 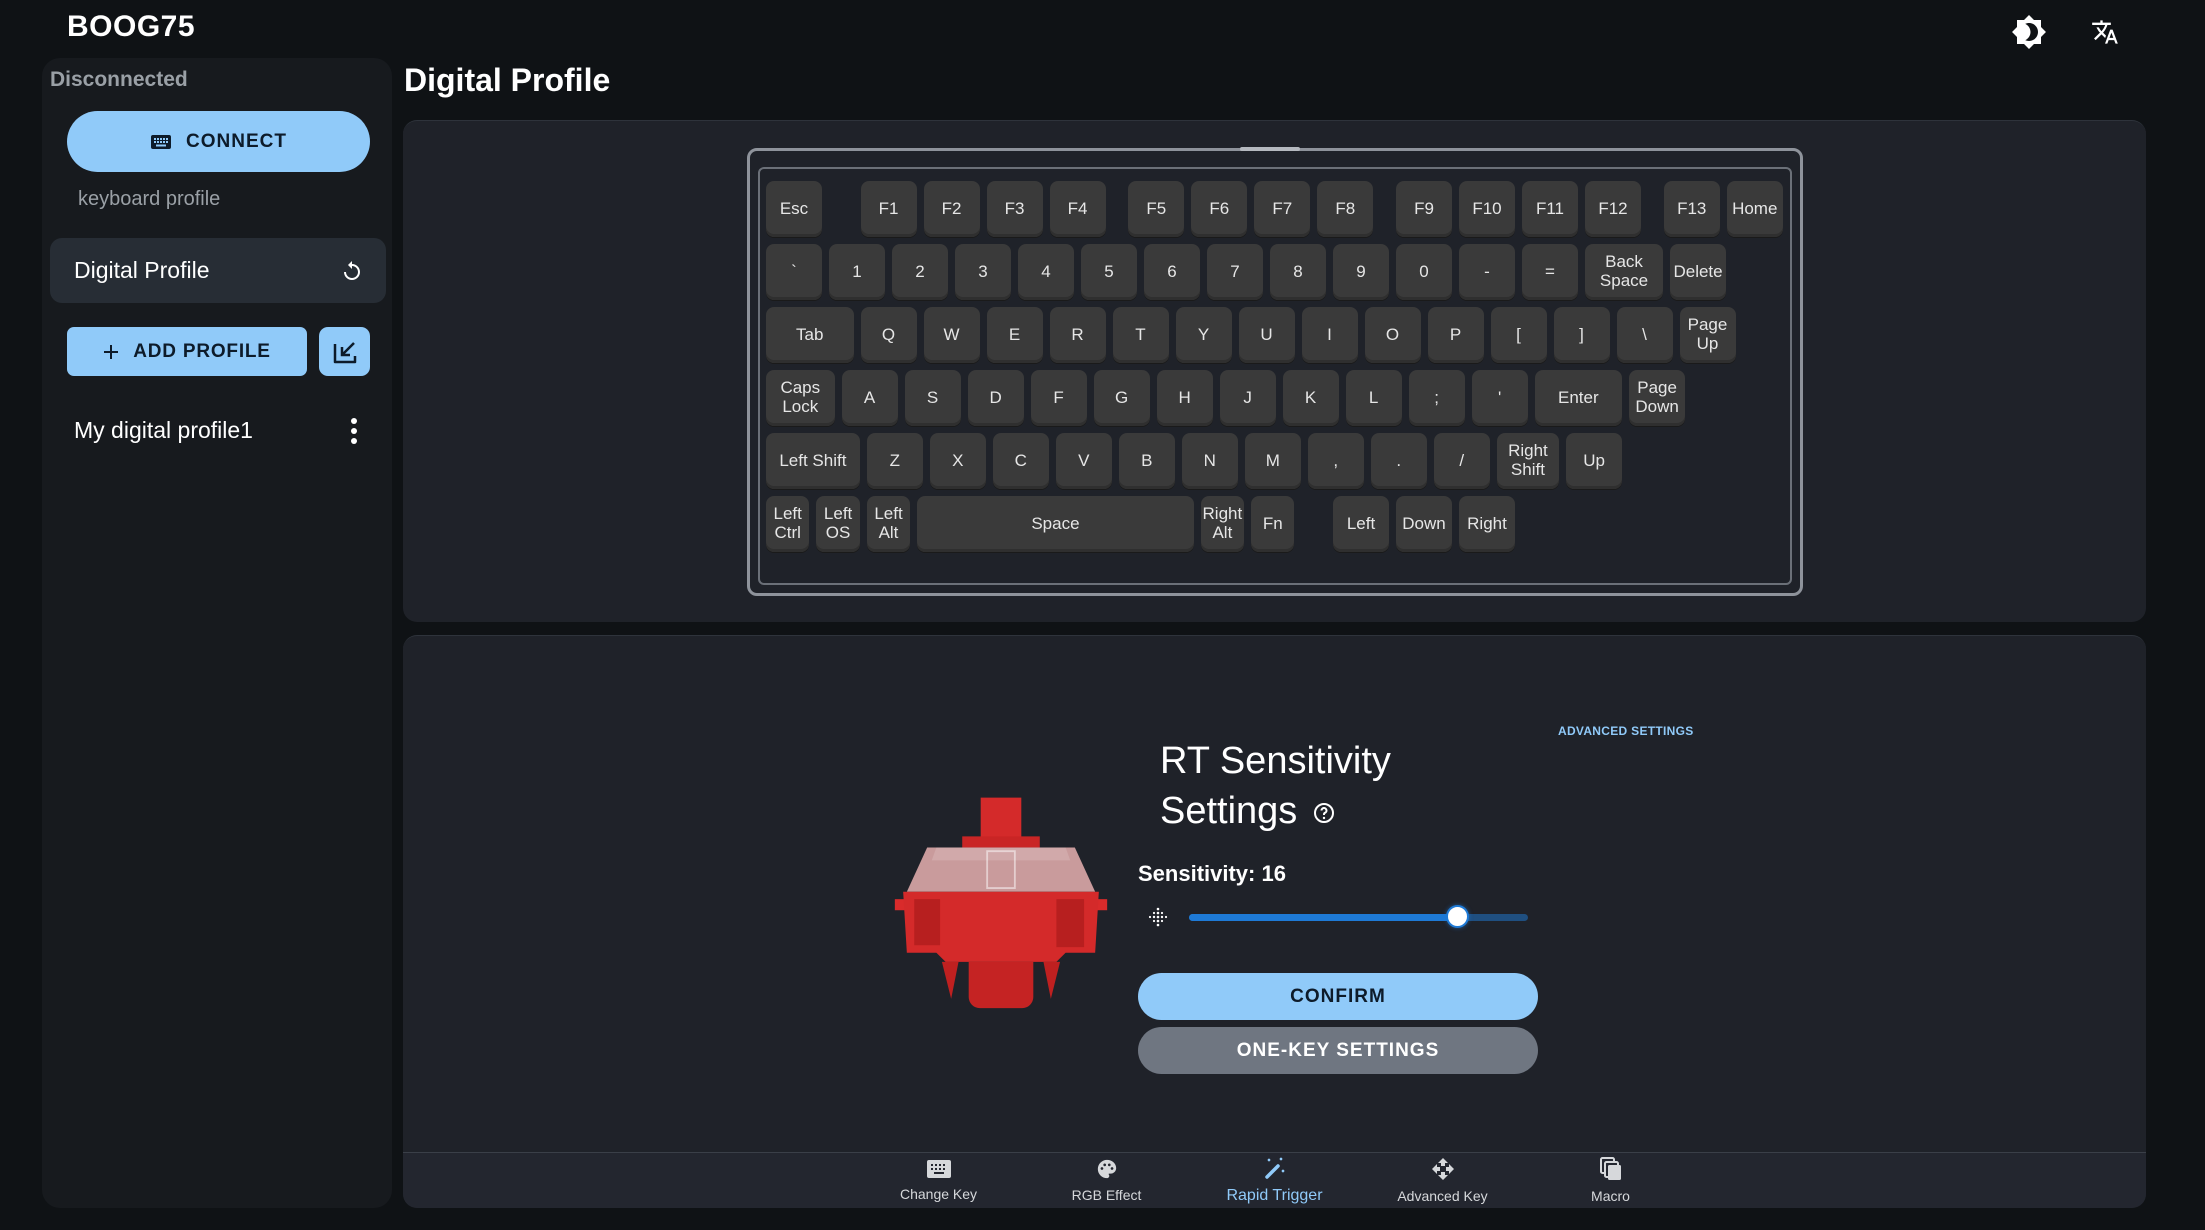 What do you see at coordinates (1644, 335) in the screenshot?
I see `key-: \` at bounding box center [1644, 335].